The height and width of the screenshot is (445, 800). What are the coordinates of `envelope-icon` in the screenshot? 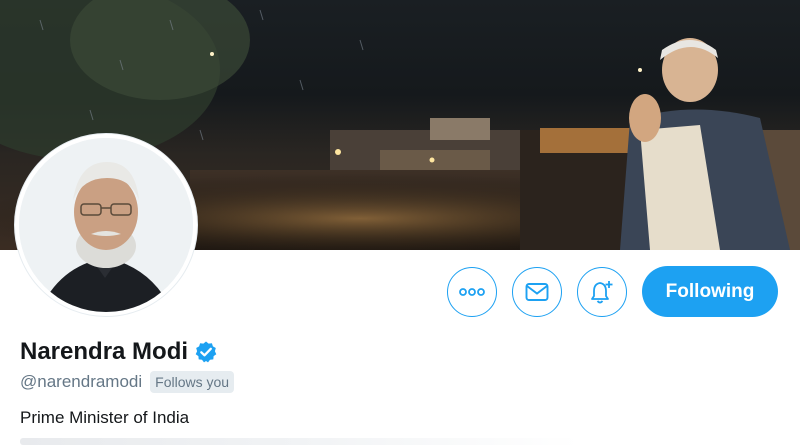 It's located at (537, 292).